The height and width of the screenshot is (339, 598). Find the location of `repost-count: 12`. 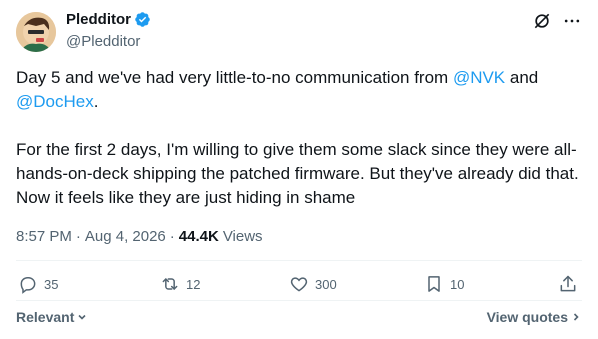

repost-count: 12 is located at coordinates (193, 284).